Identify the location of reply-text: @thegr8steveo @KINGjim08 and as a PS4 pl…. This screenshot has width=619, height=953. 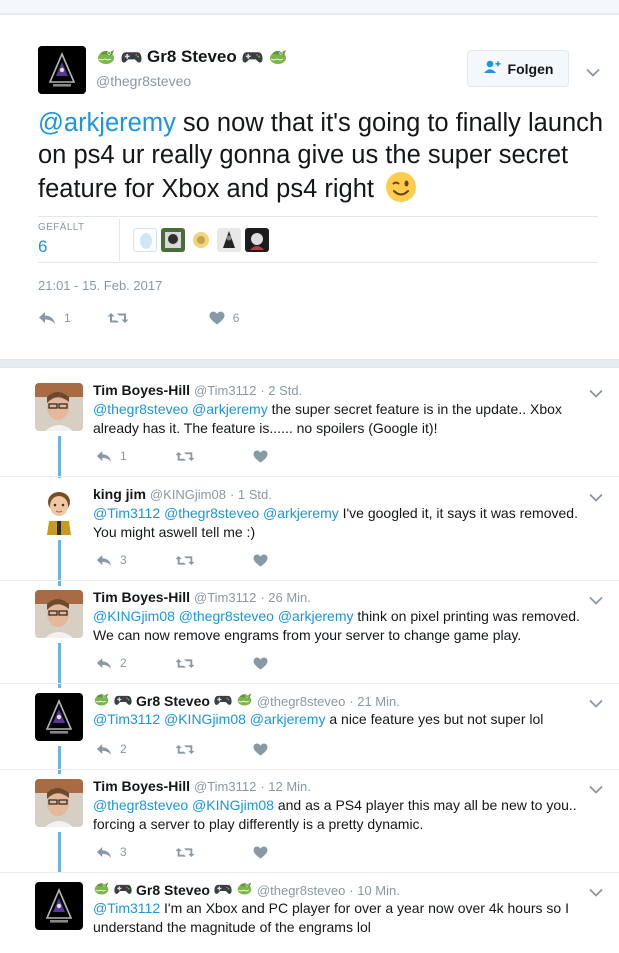
(343, 815).